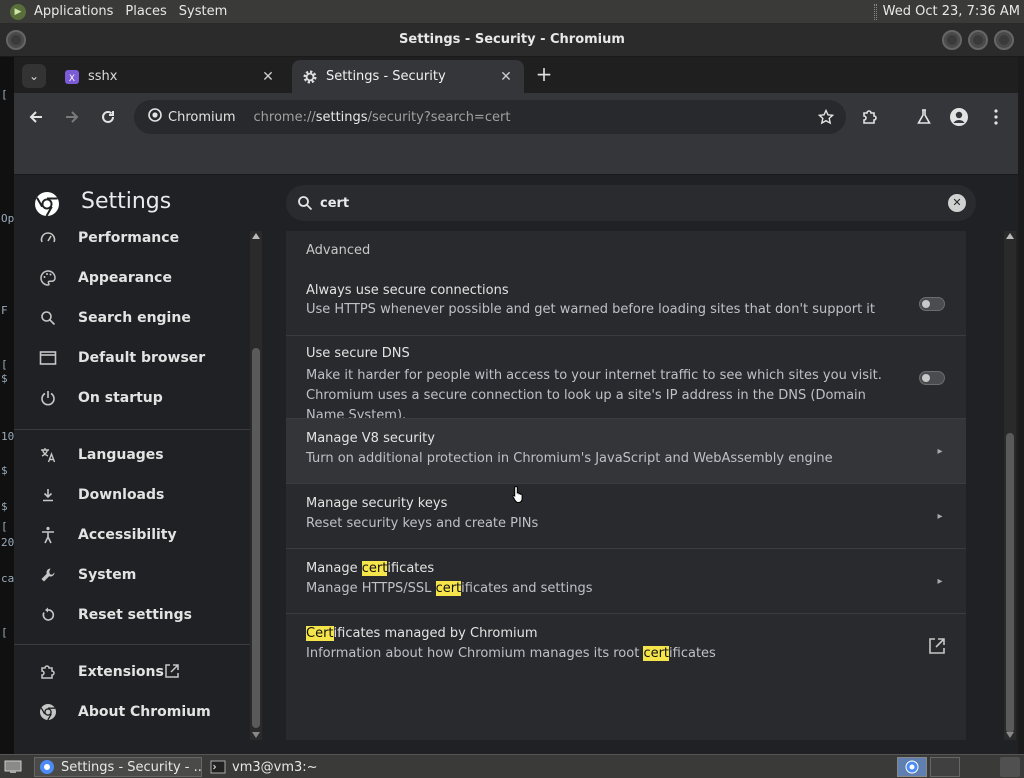  Describe the element at coordinates (121, 455) in the screenshot. I see `sidebar-item-label: Languages` at that location.